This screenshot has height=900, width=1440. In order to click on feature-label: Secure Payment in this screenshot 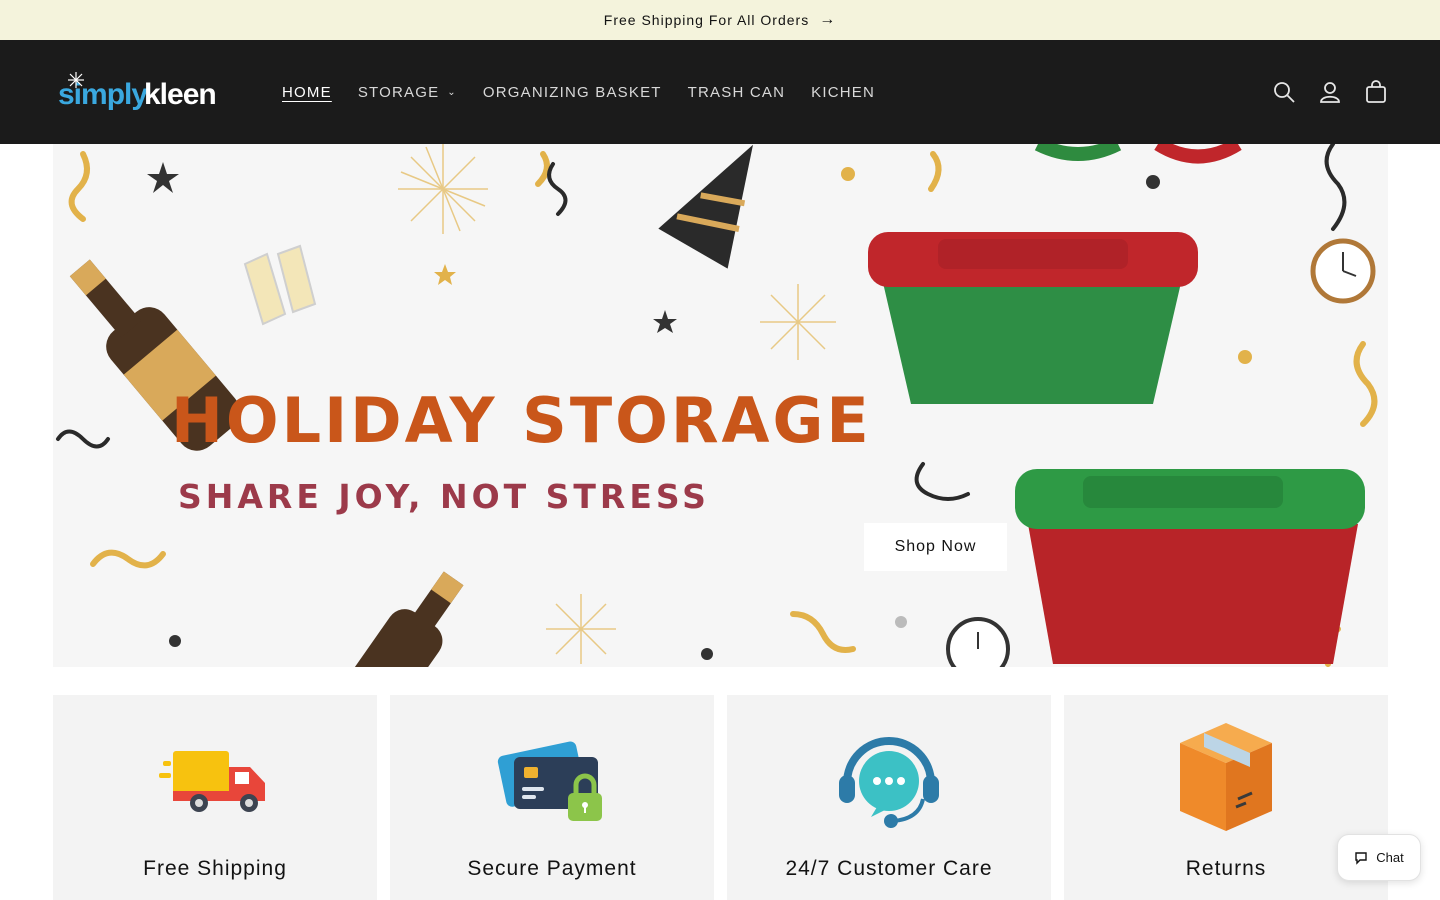, I will do `click(552, 868)`.